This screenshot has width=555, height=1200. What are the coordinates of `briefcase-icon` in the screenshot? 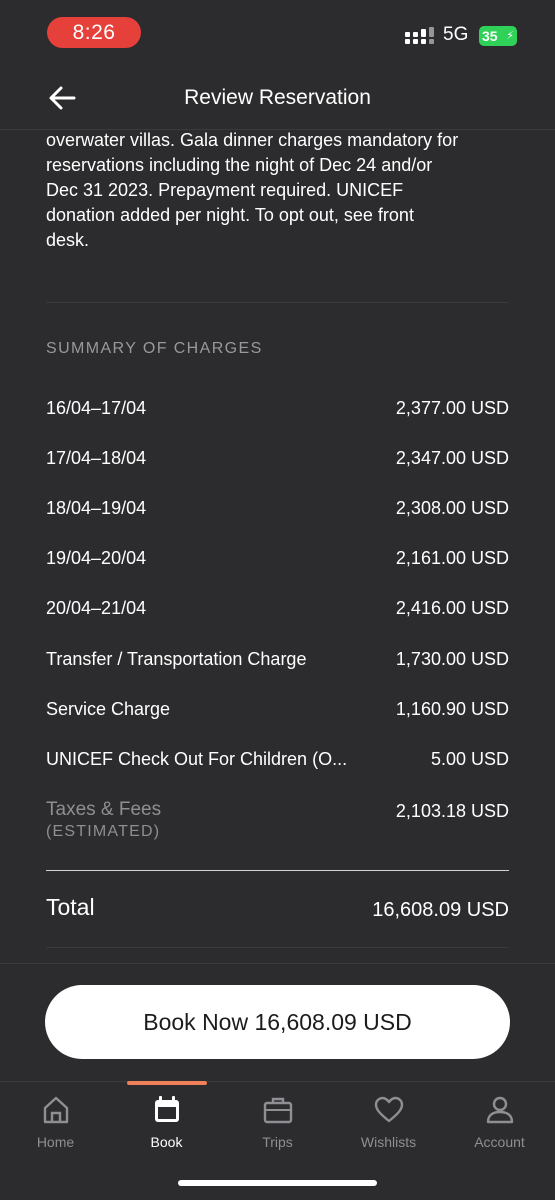 It's located at (278, 1110).